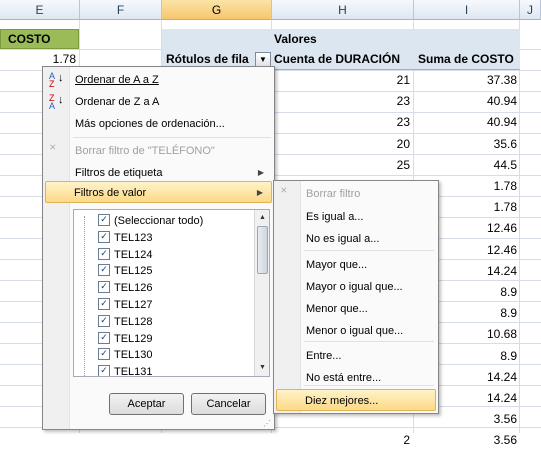 This screenshot has width=541, height=451. Describe the element at coordinates (146, 404) in the screenshot. I see `accept-button: Aceptar` at that location.